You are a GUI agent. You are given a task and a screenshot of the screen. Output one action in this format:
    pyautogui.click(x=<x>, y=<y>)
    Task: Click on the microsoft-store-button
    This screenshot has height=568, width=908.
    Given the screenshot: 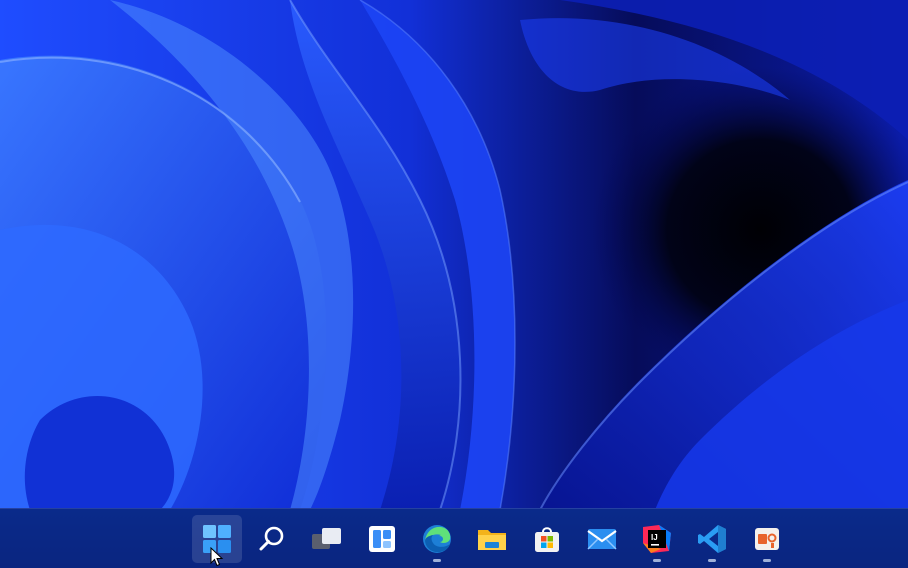 What is the action you would take?
    pyautogui.click(x=547, y=539)
    